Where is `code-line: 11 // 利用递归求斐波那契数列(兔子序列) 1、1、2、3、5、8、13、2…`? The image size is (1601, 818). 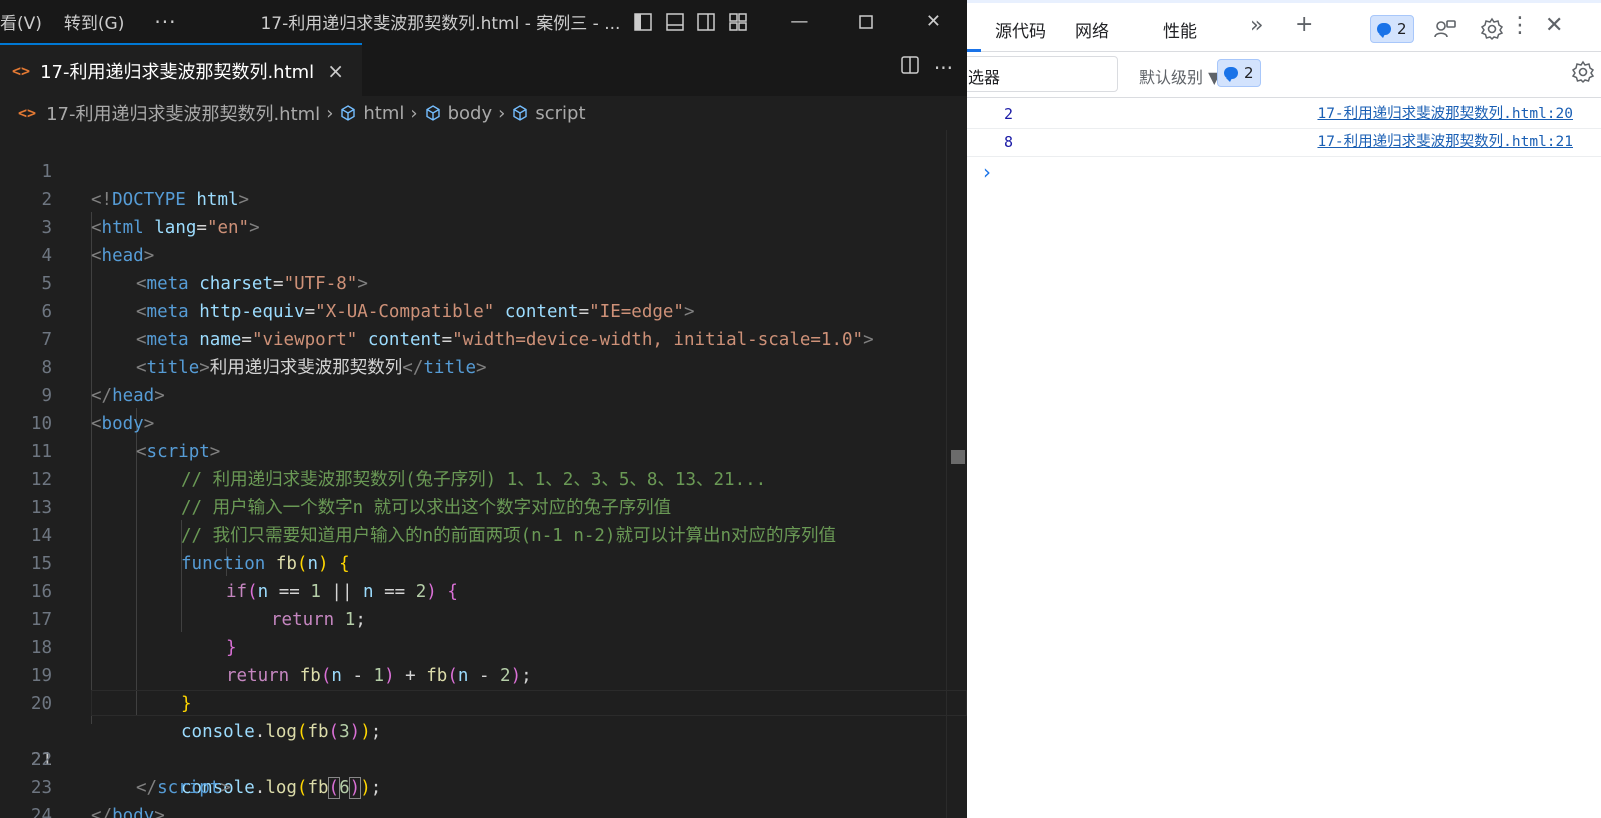
code-line: 11 // 利用递归求斐波那契数列(兔子序列) 1、1、2、3、5、8、13、2… is located at coordinates (483, 450).